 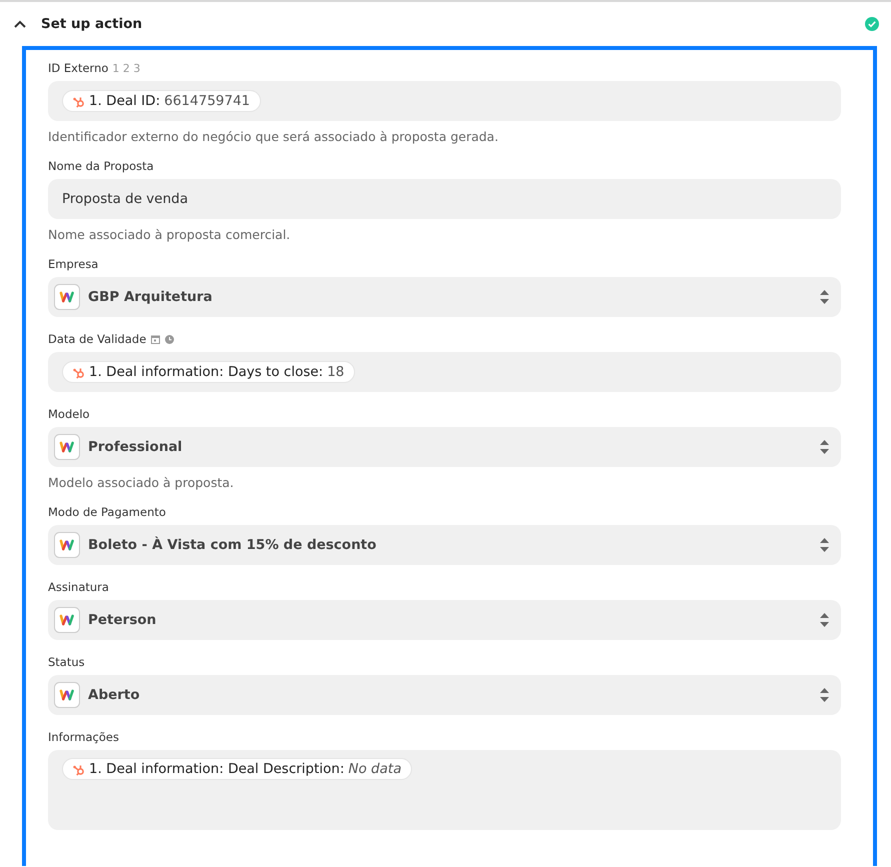 What do you see at coordinates (444, 790) in the screenshot?
I see `textarea-field: 1. Deal information: Deal Description: No data` at bounding box center [444, 790].